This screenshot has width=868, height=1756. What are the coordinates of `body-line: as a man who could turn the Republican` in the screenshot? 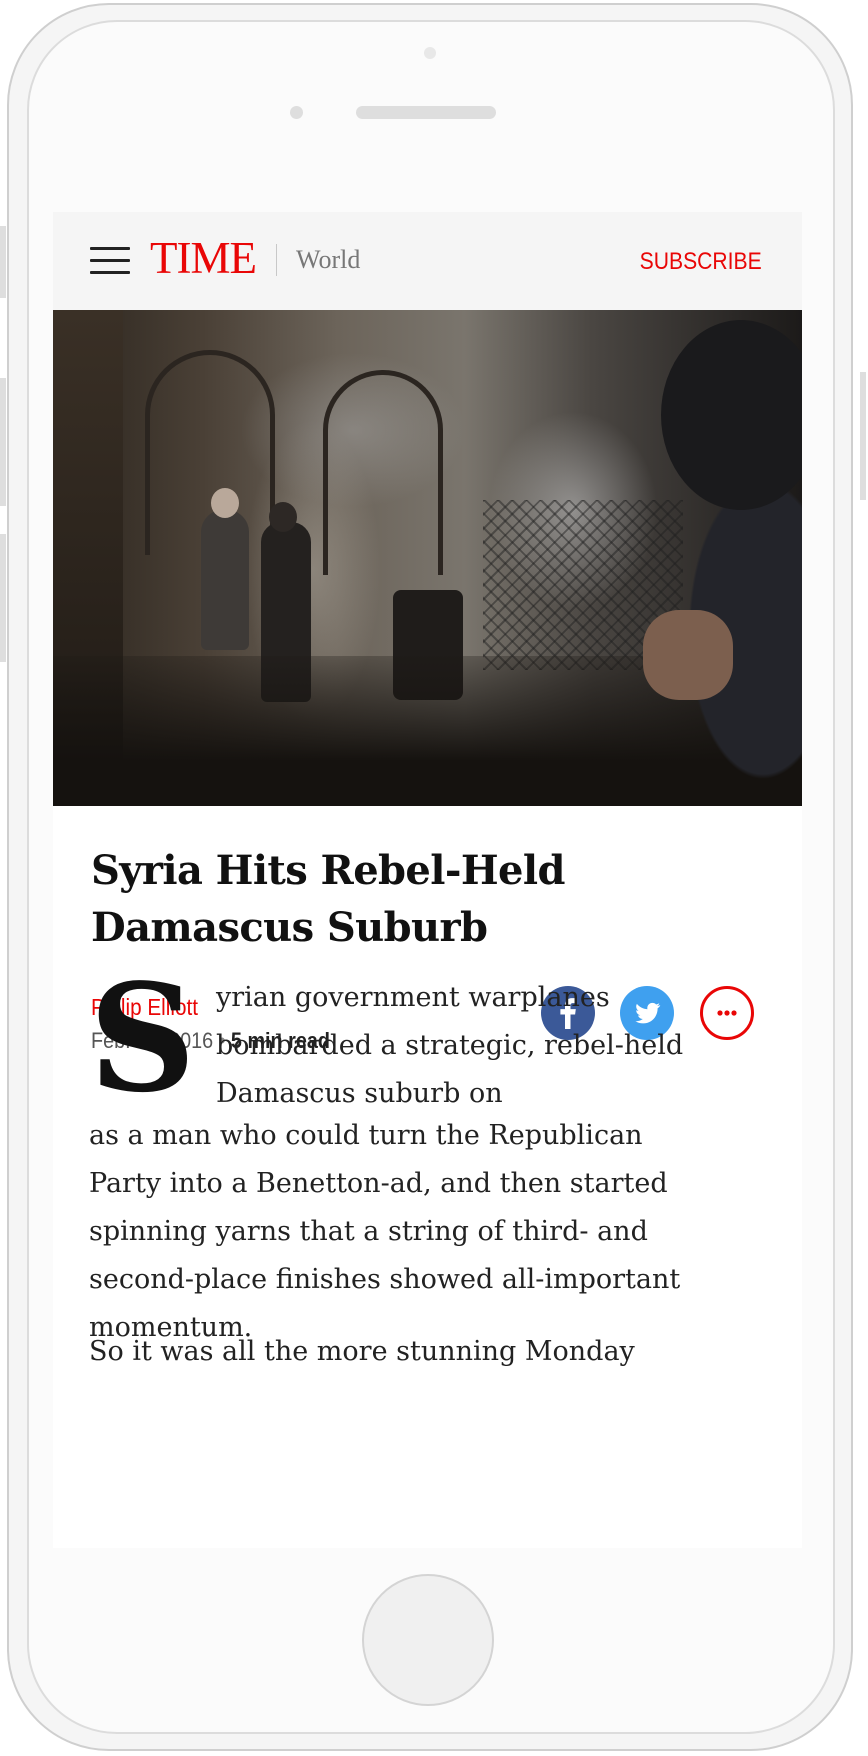 It's located at (366, 1135).